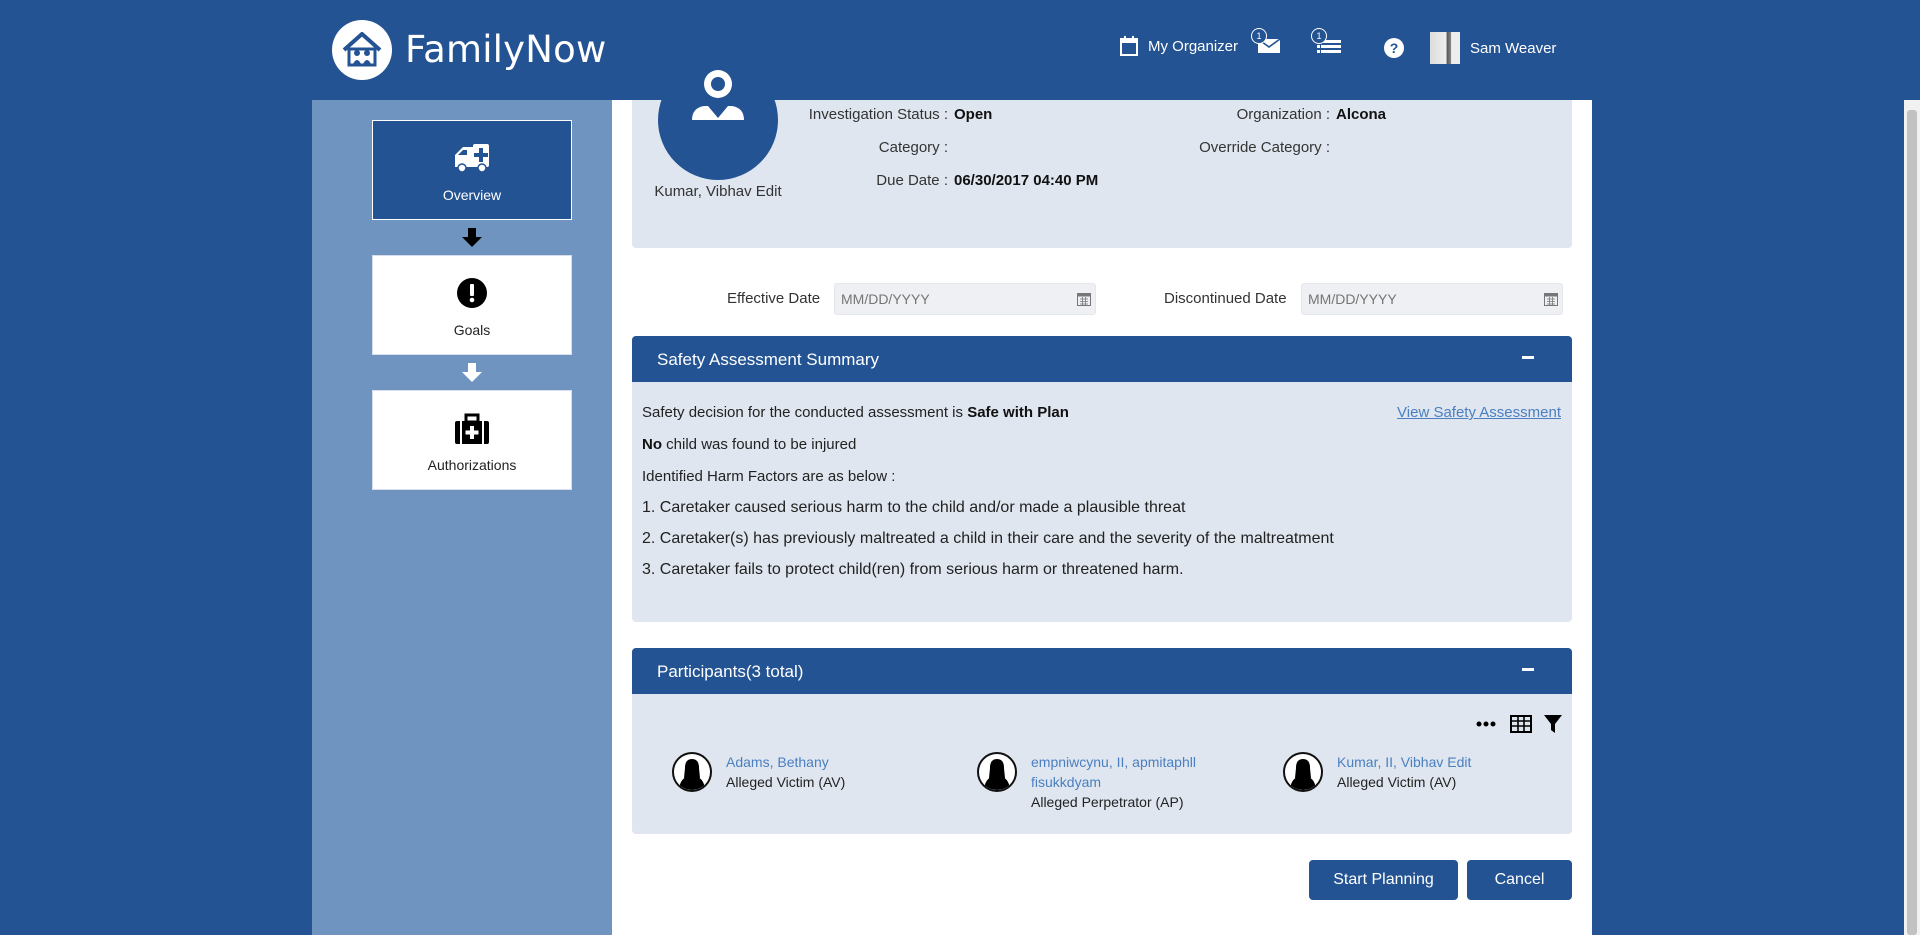  I want to click on injury-status-bold: No, so click(652, 444).